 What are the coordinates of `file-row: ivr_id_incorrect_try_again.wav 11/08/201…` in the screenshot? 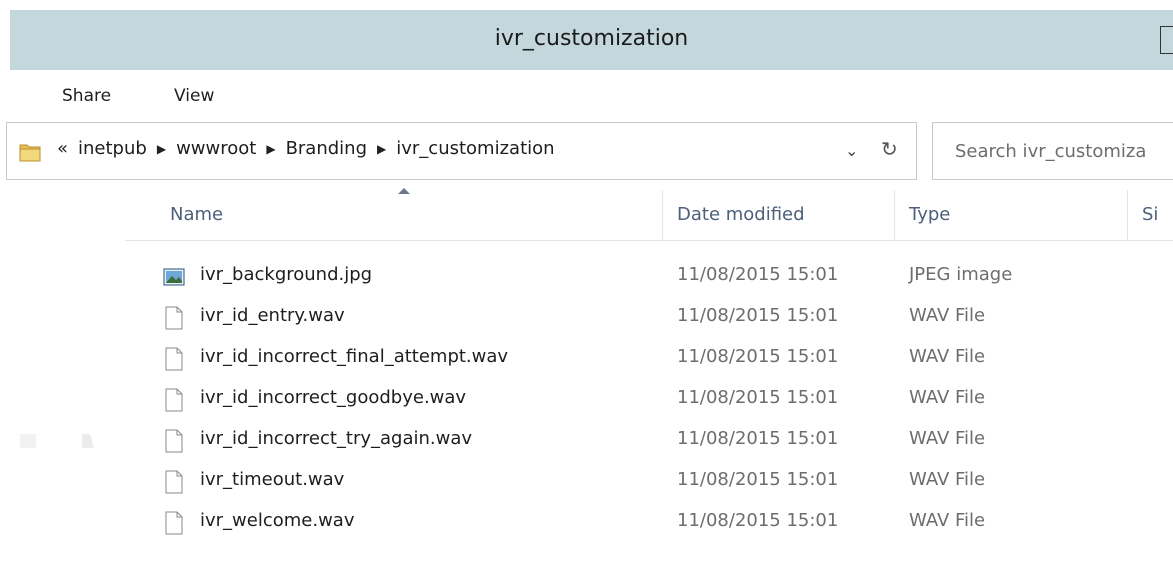 It's located at (649, 441).